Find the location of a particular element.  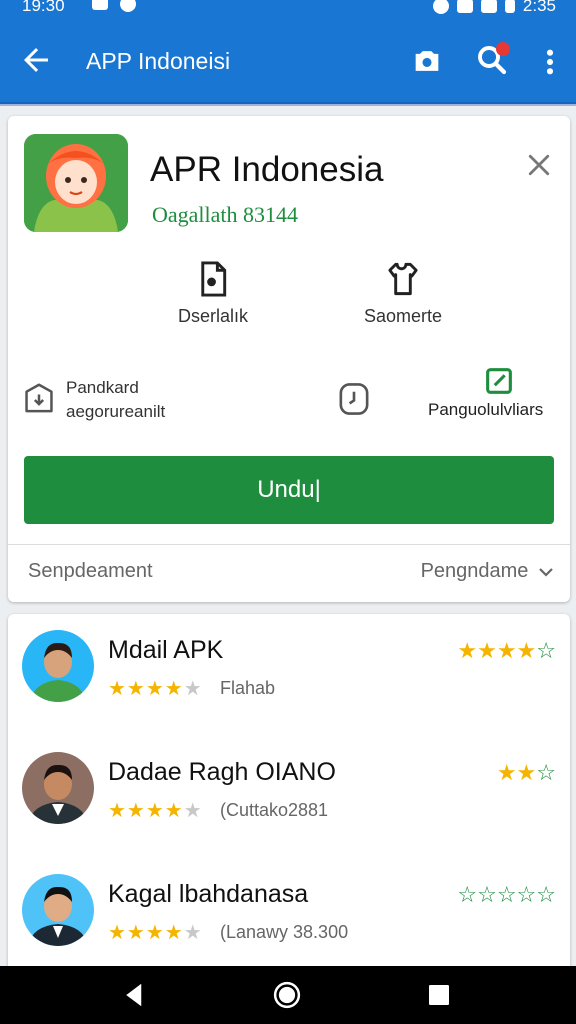

app-icon-art is located at coordinates (76, 183).